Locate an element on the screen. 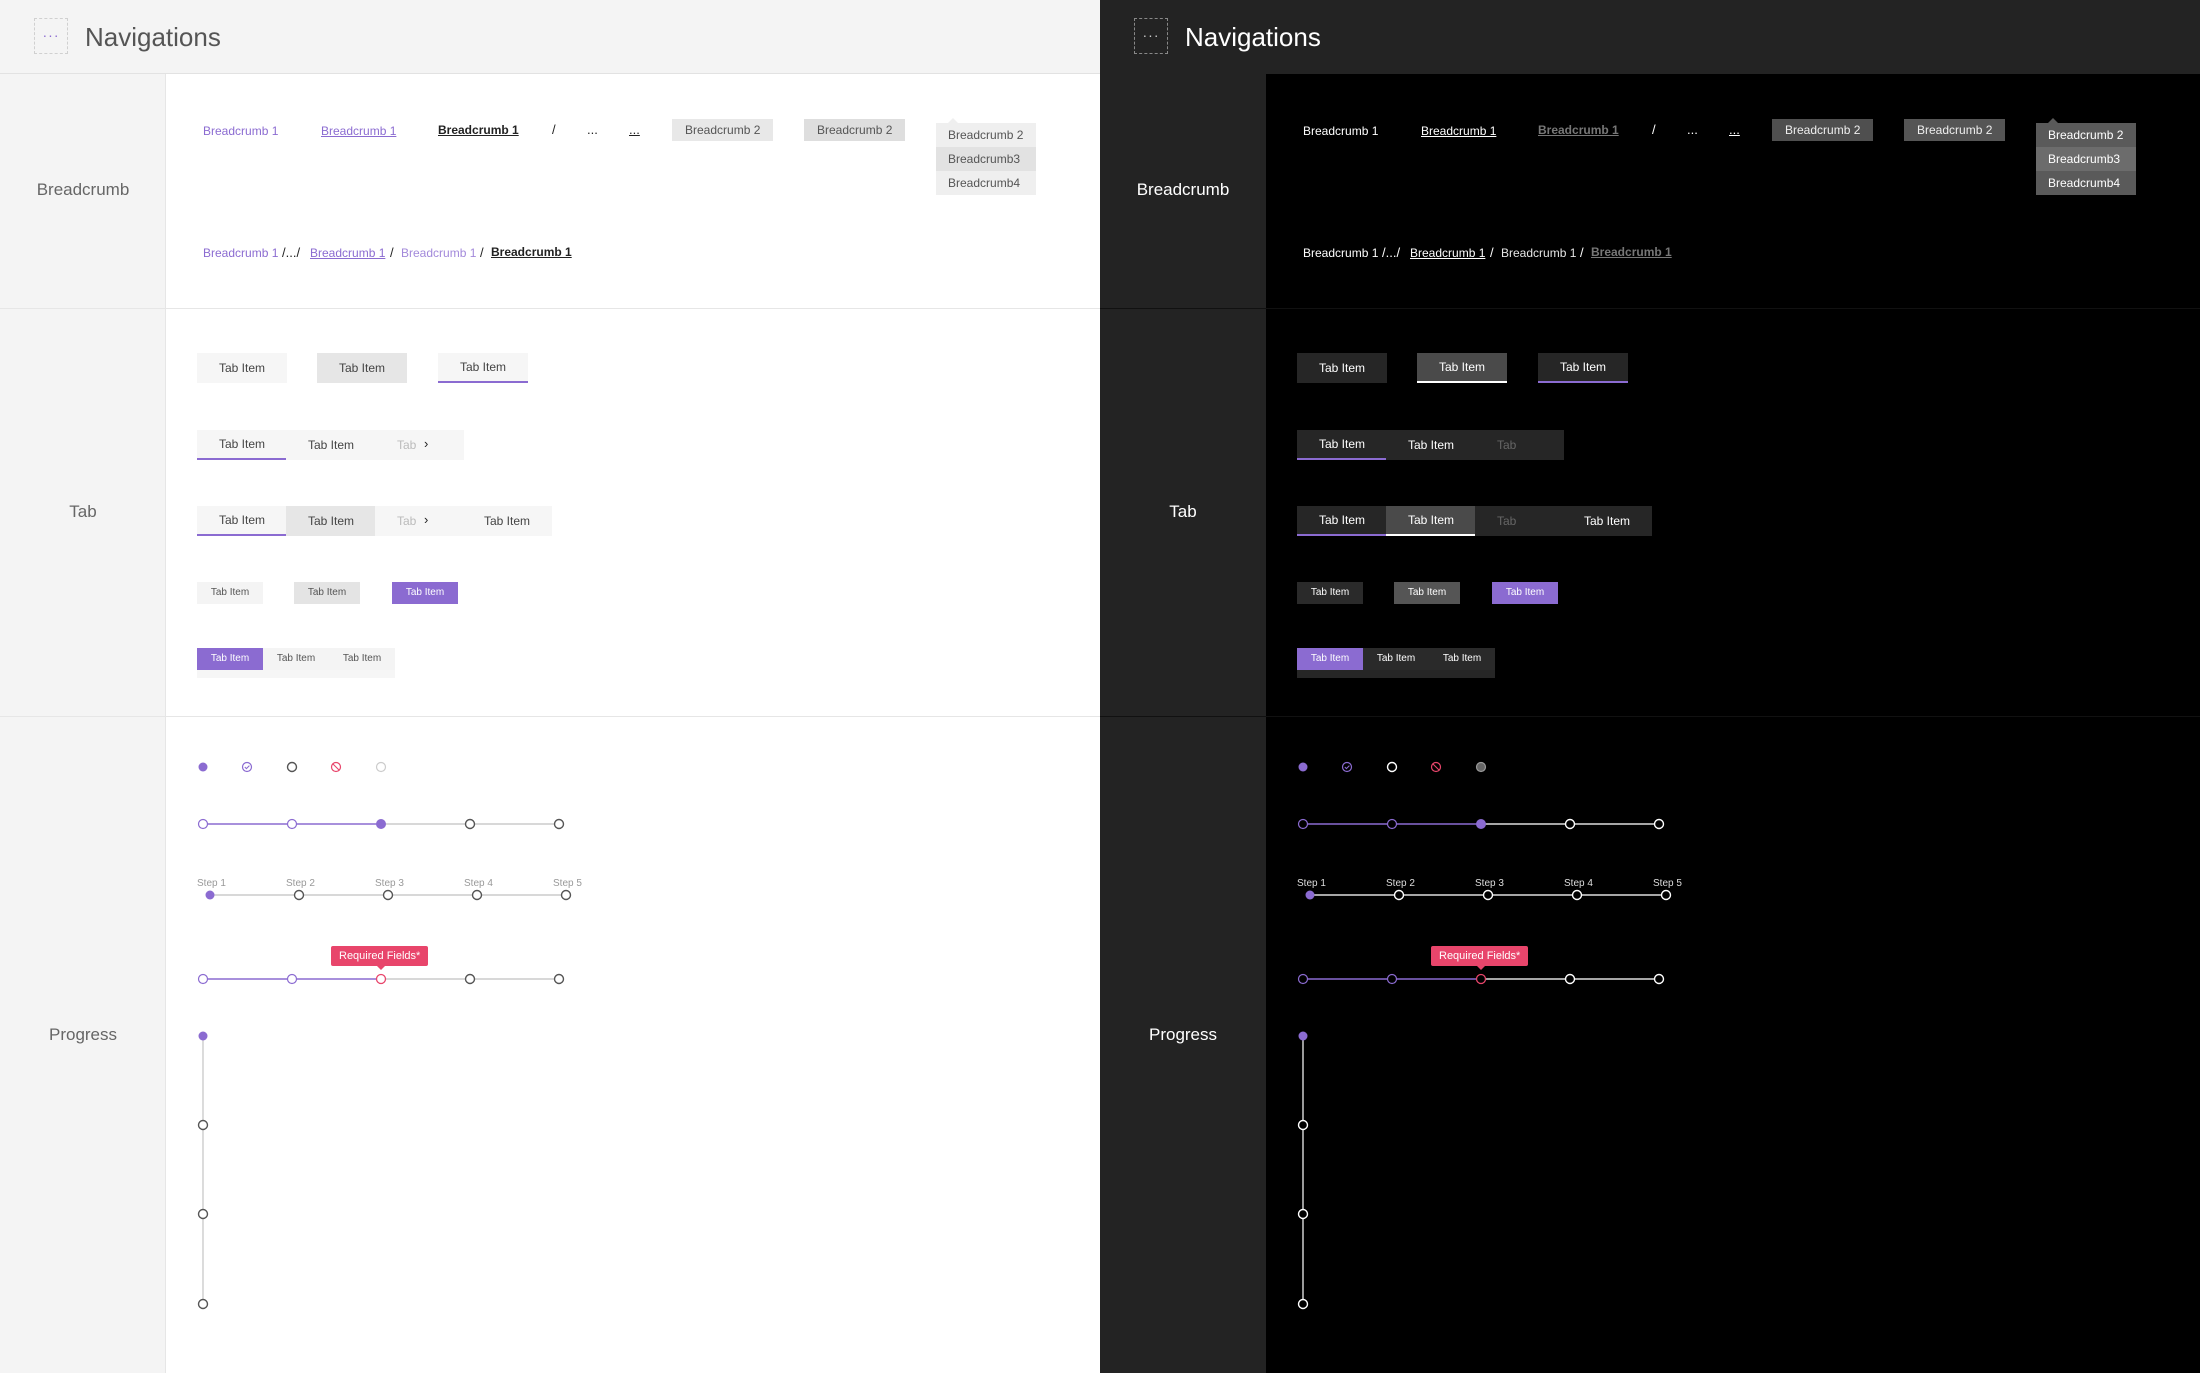 Image resolution: width=2200 pixels, height=1373 pixels. step-complete-icon is located at coordinates (247, 767).